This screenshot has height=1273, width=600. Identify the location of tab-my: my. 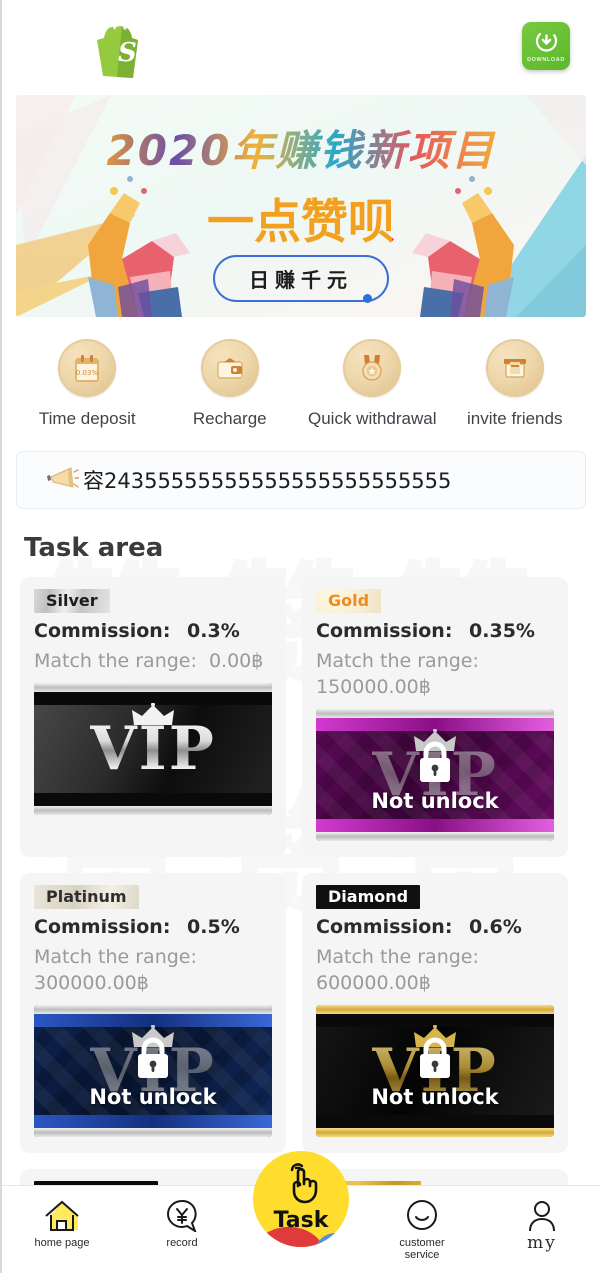
(541, 1219).